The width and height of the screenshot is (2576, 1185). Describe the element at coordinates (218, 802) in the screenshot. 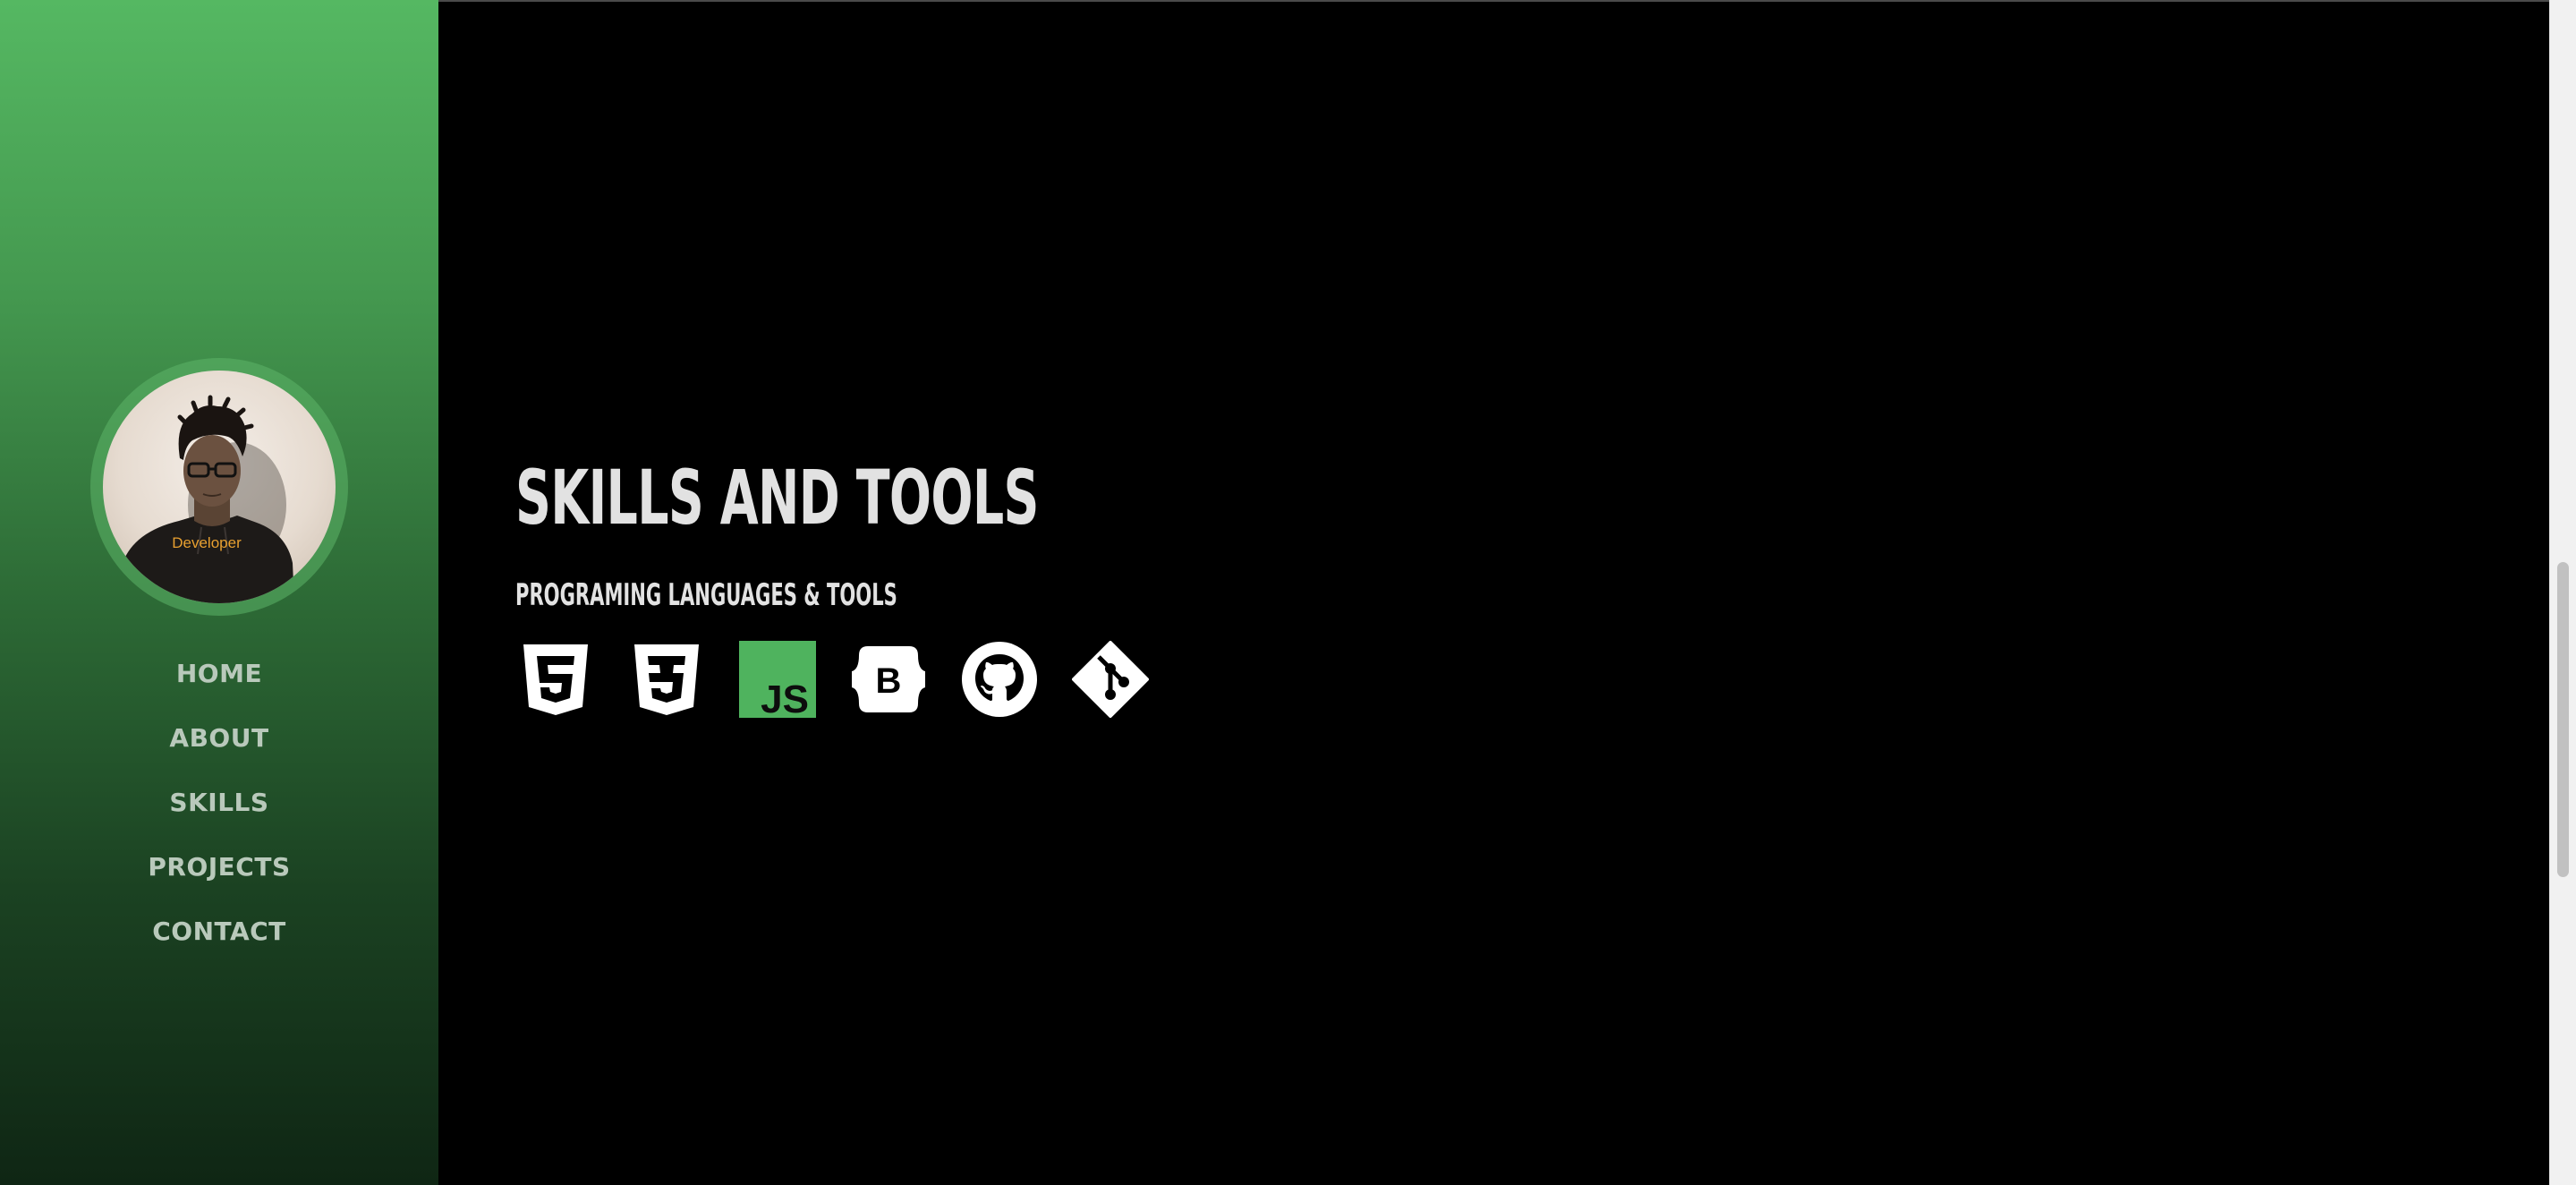

I see `nav-link-skills: SKILLS` at that location.